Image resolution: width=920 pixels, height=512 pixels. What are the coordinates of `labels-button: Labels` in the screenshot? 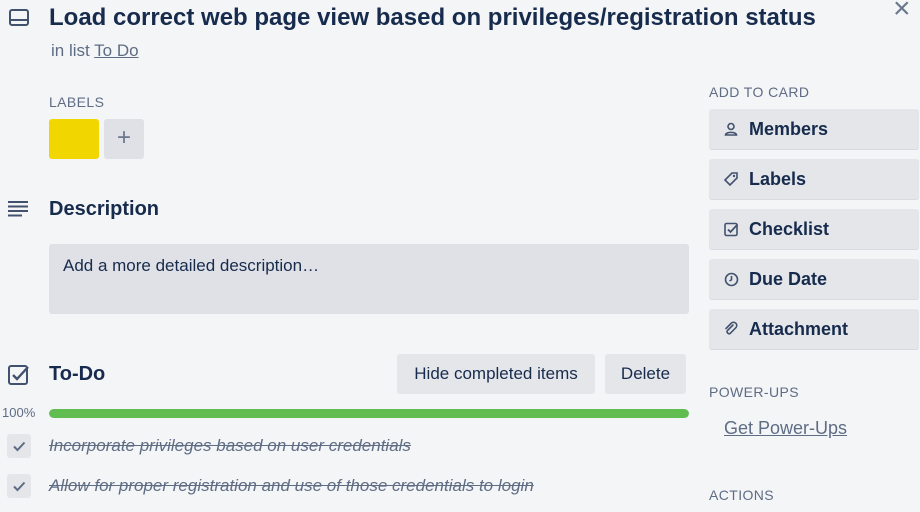 It's located at (814, 179).